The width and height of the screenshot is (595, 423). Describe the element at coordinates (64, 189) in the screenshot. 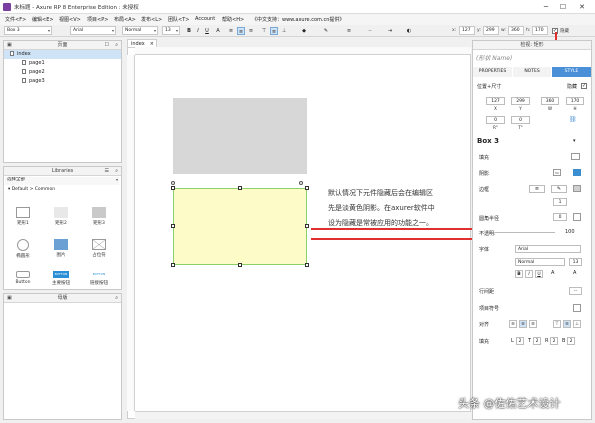

I see `library-section: ▾ Default > Common` at that location.